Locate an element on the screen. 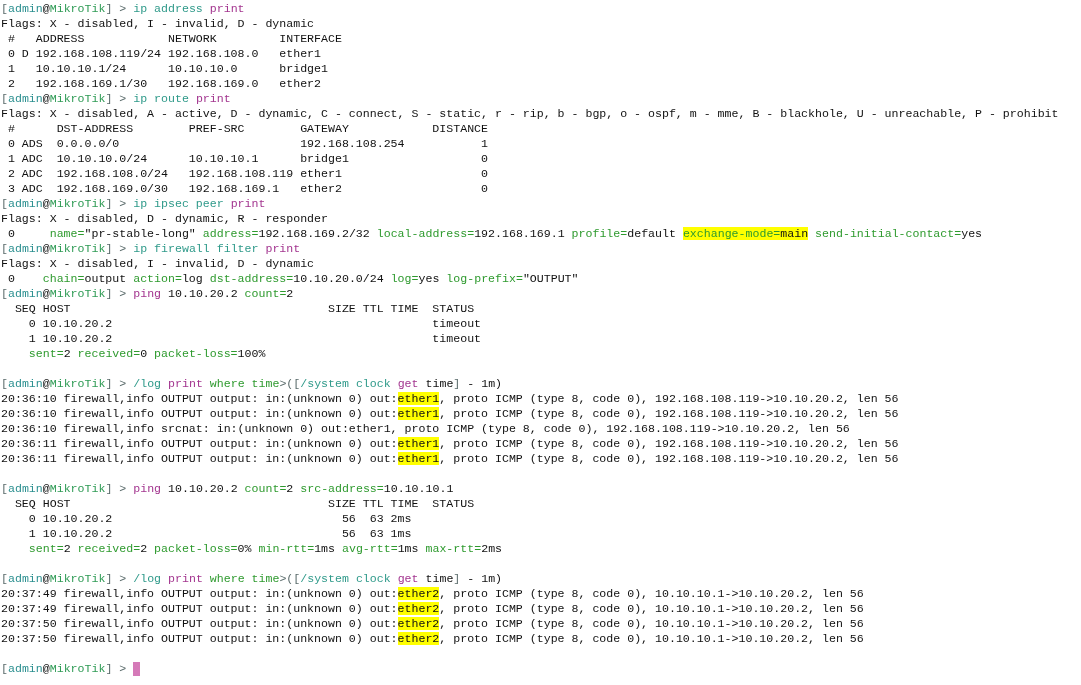  command-line: [admin@MikroTik] > ip firewall filter print is located at coordinates (151, 248).